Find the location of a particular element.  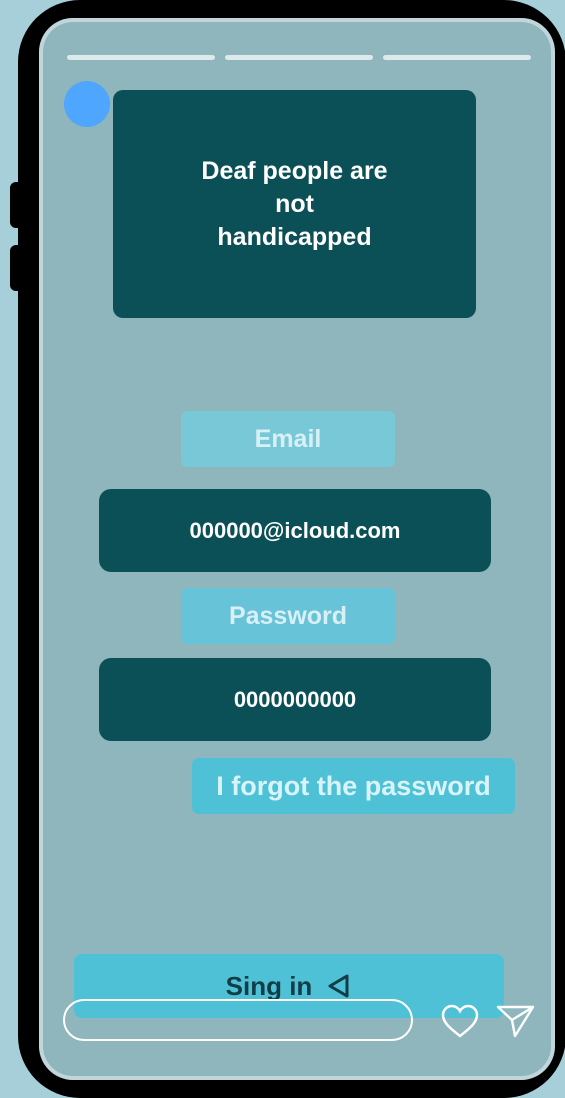

sign-in-button-label: Sing in is located at coordinates (269, 985).